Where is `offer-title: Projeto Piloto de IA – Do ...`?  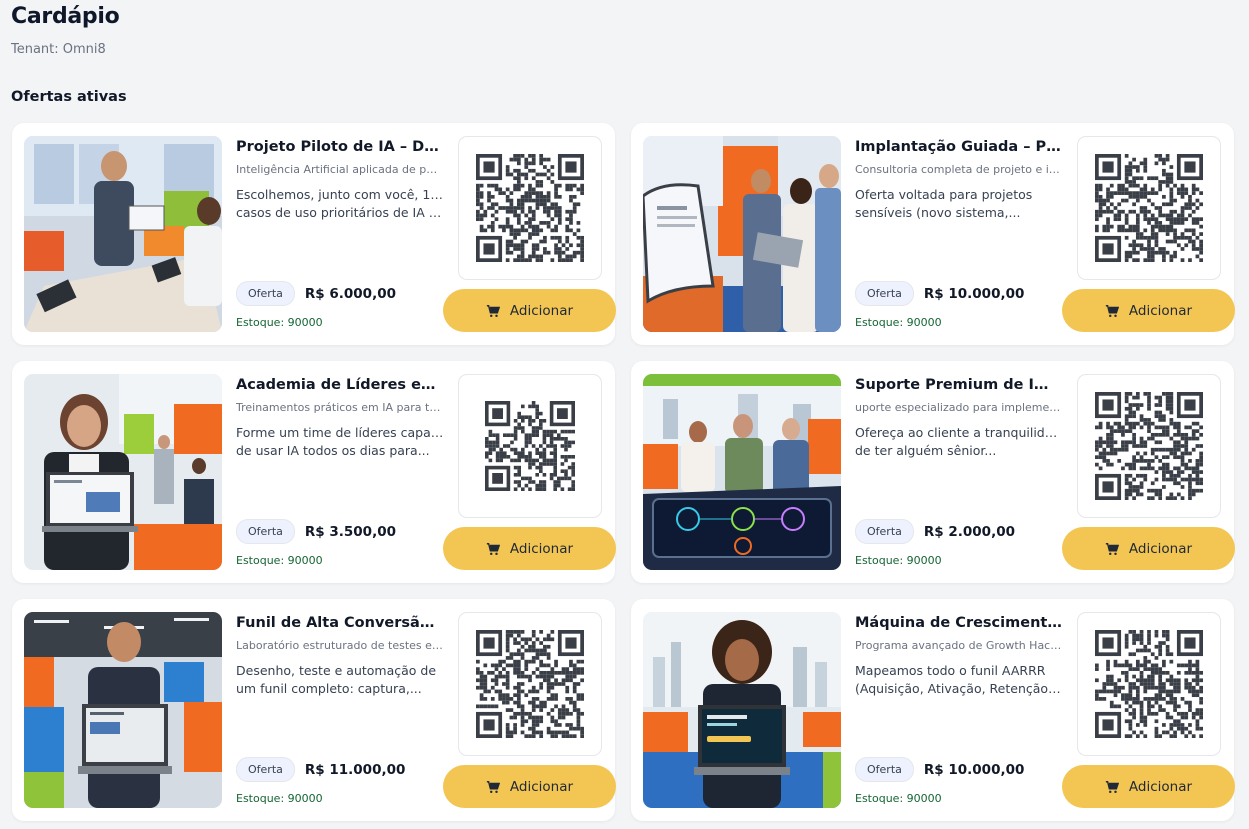
offer-title: Projeto Piloto de IA – Do ... is located at coordinates (340, 147).